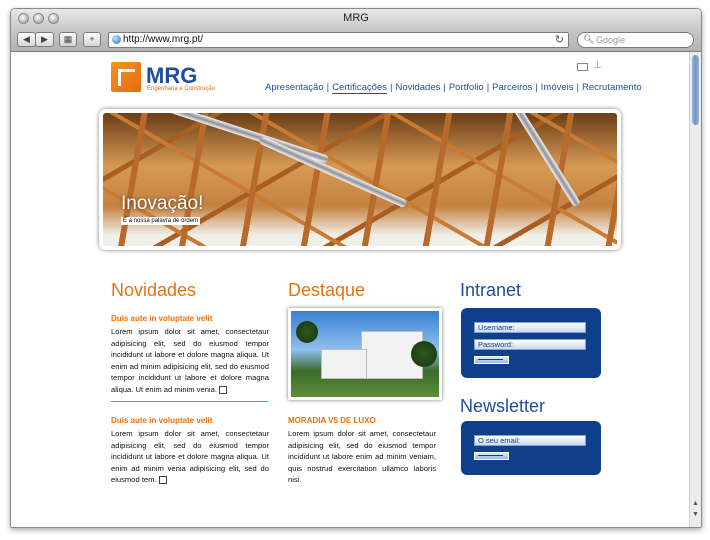 The image size is (710, 540). I want to click on nav-item-imoveis: Imóveis, so click(557, 87).